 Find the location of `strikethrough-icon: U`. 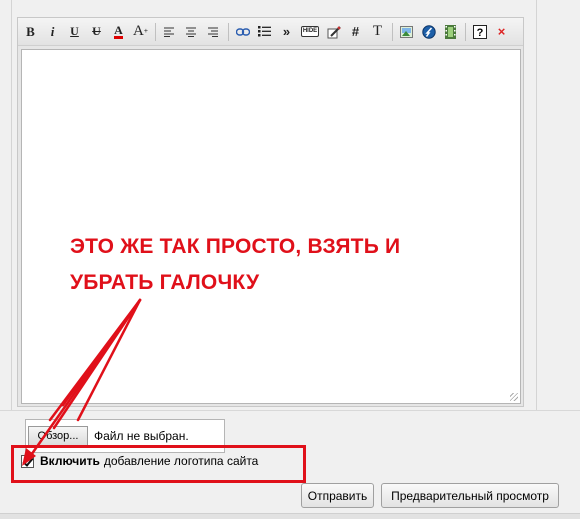

strikethrough-icon: U is located at coordinates (96, 31).